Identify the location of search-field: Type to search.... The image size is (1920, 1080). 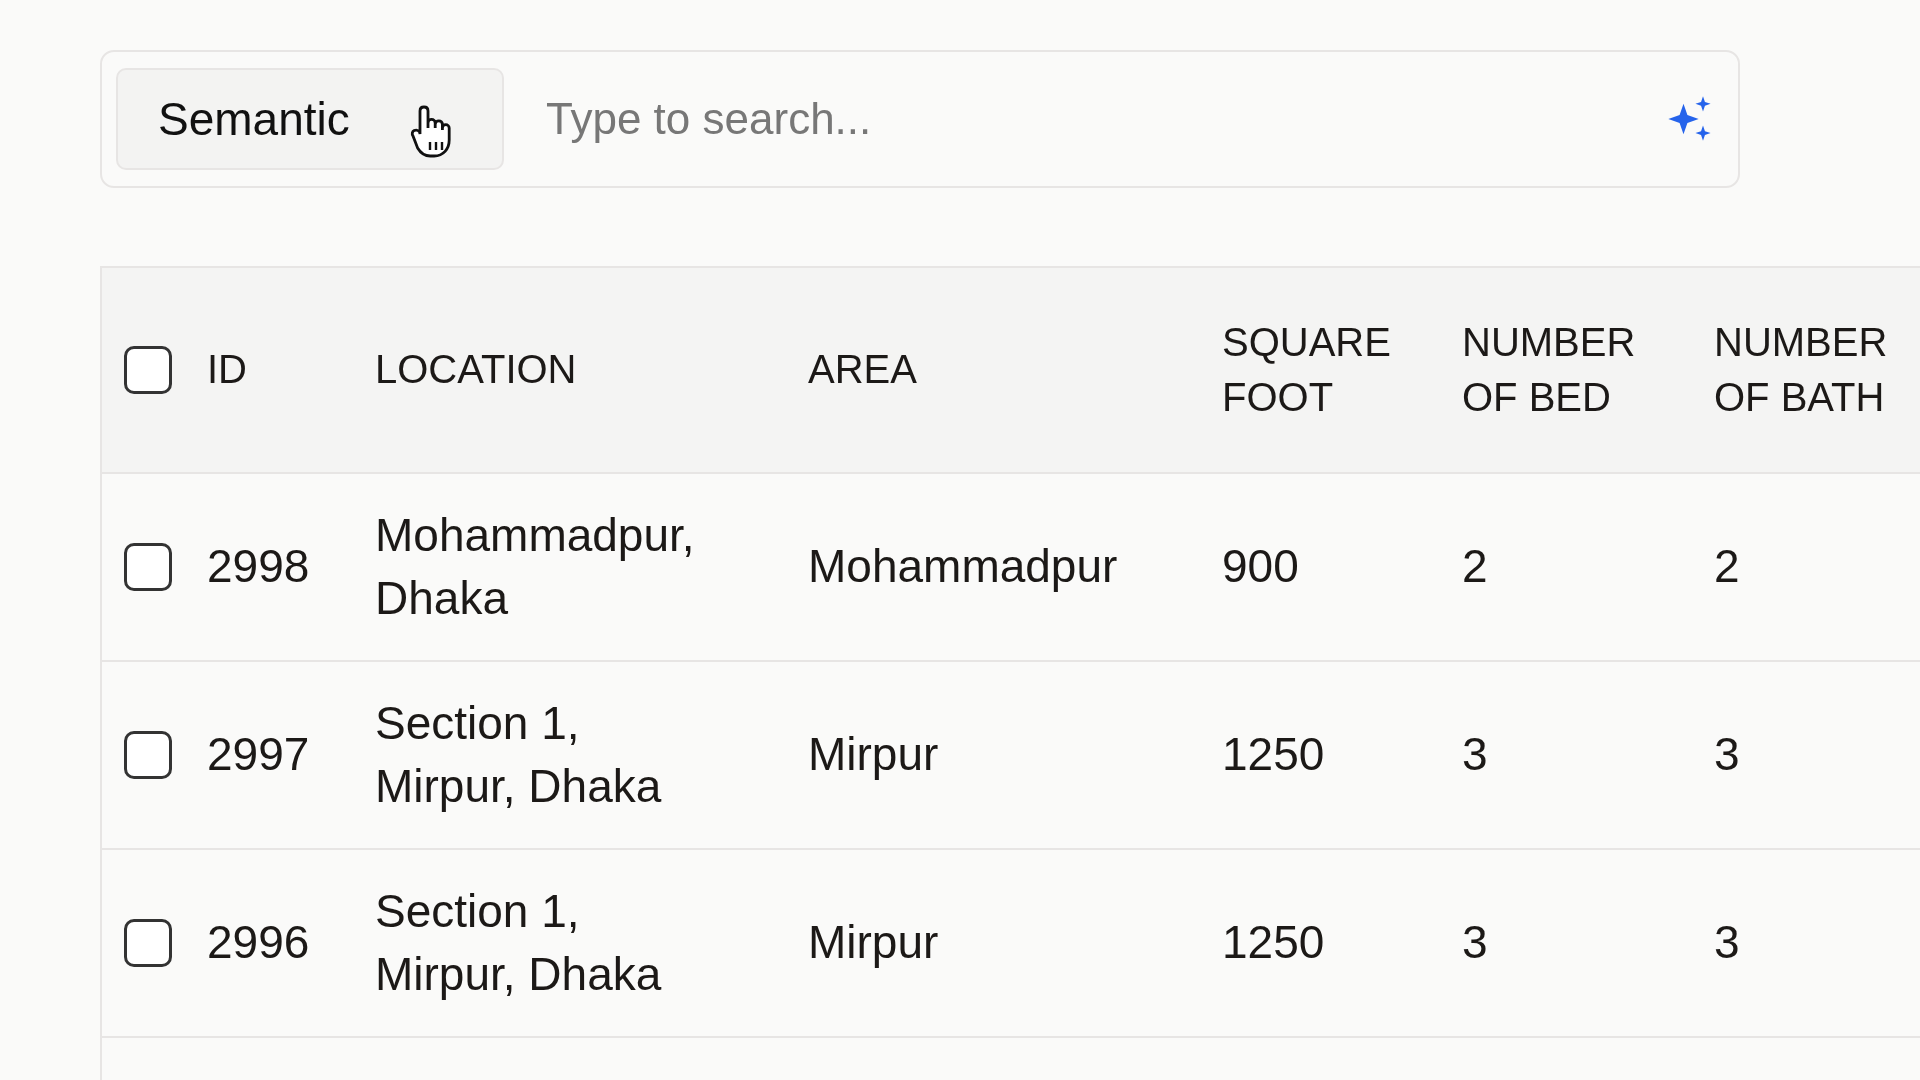
(1084, 119).